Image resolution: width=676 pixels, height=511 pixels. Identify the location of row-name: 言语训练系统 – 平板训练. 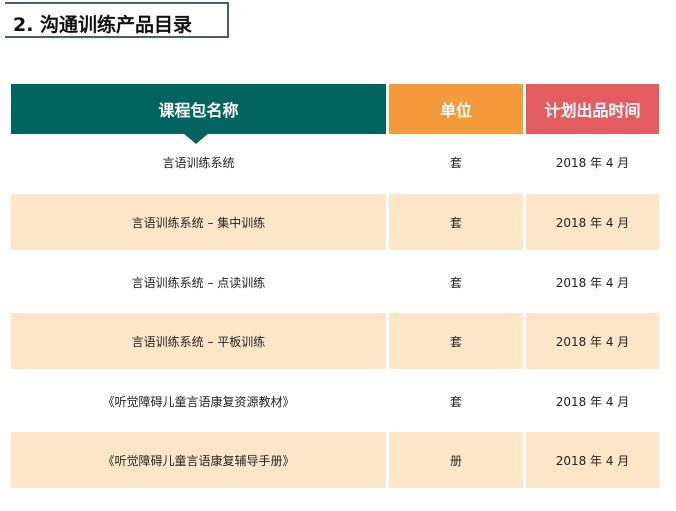
(198, 341).